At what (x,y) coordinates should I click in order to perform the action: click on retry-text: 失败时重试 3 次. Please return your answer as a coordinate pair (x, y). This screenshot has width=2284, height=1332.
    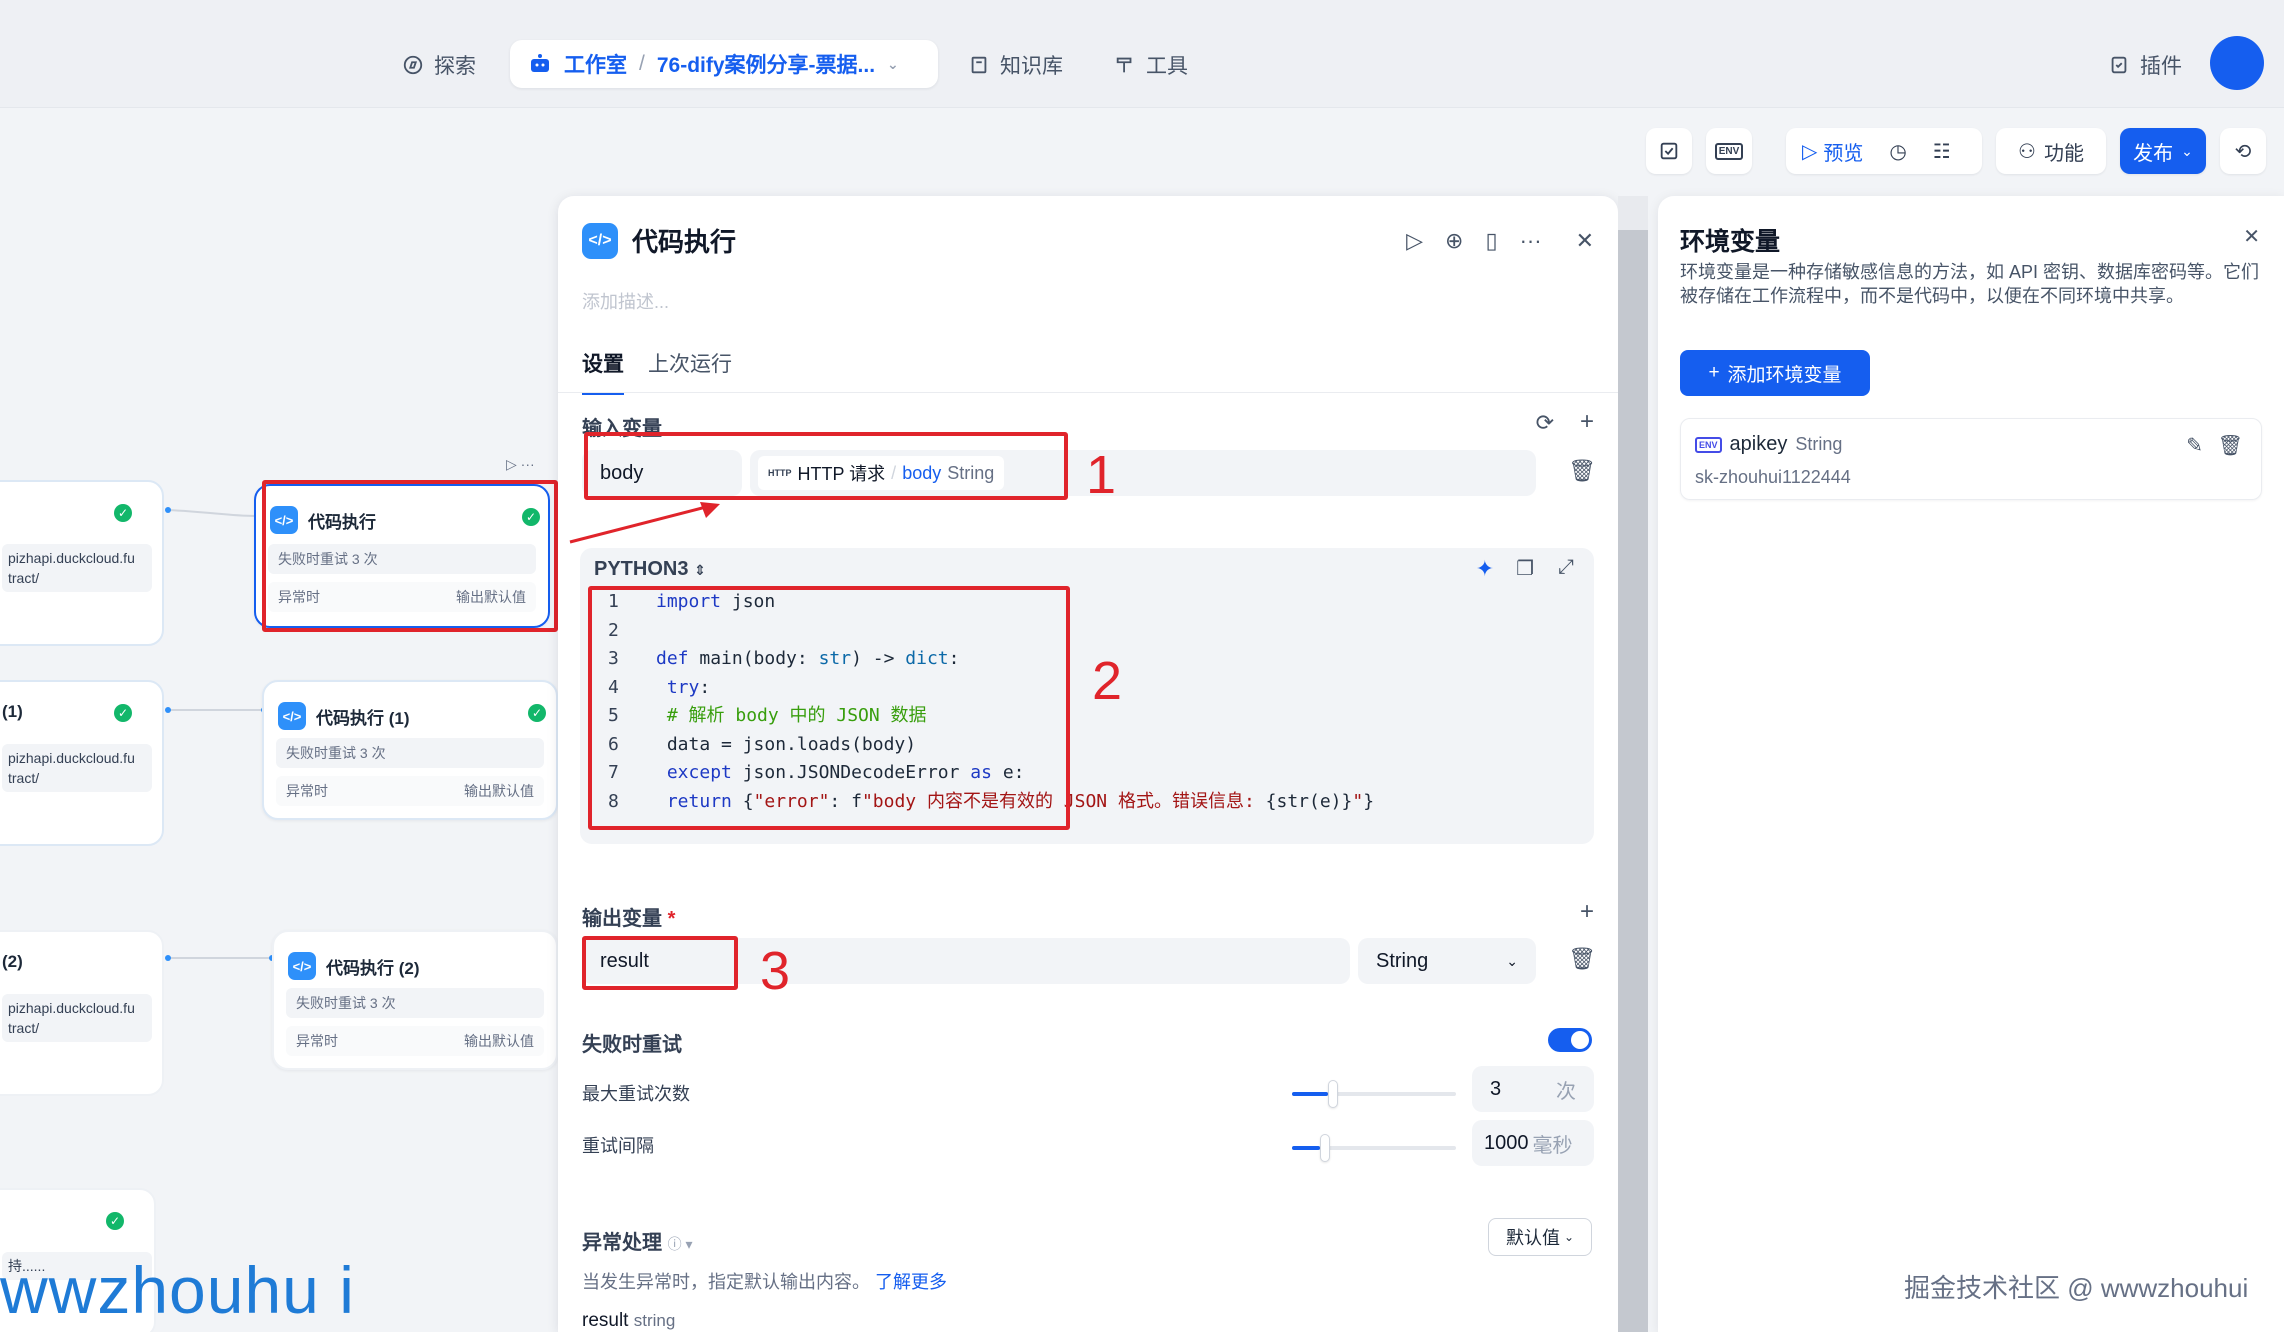
    Looking at the image, I should click on (336, 753).